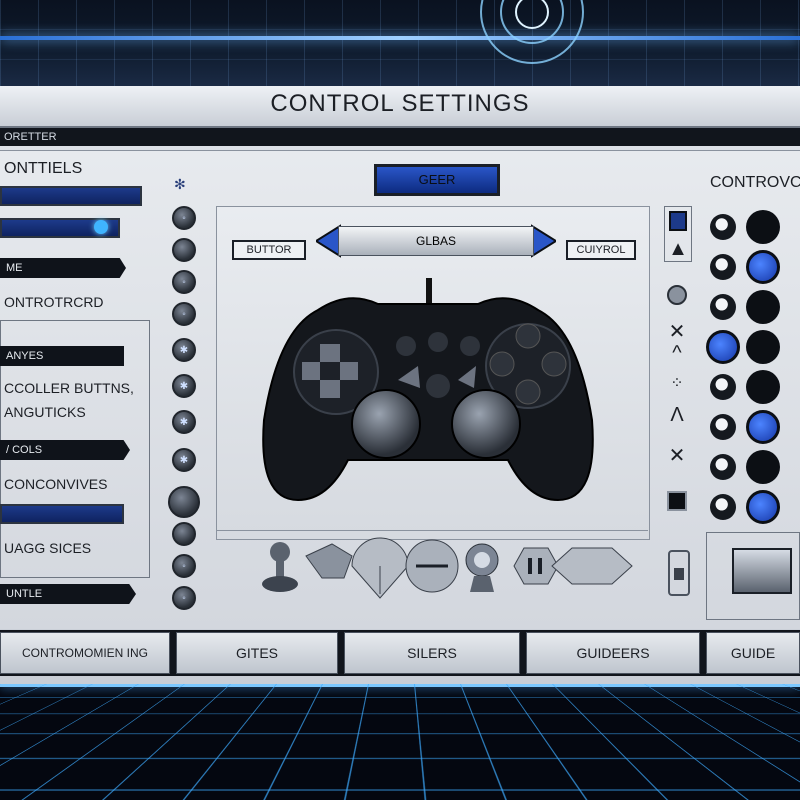 This screenshot has width=800, height=800. What do you see at coordinates (184, 422) in the screenshot?
I see `circle-button-7: ✱` at bounding box center [184, 422].